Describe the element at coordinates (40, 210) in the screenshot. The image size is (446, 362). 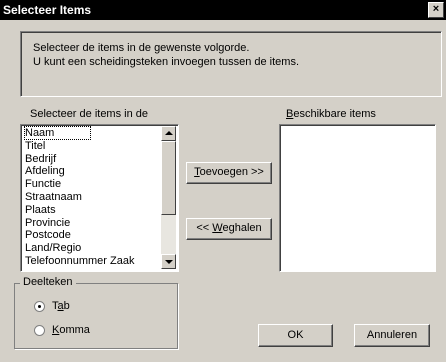
I see `source-list-item: Plaats` at that location.